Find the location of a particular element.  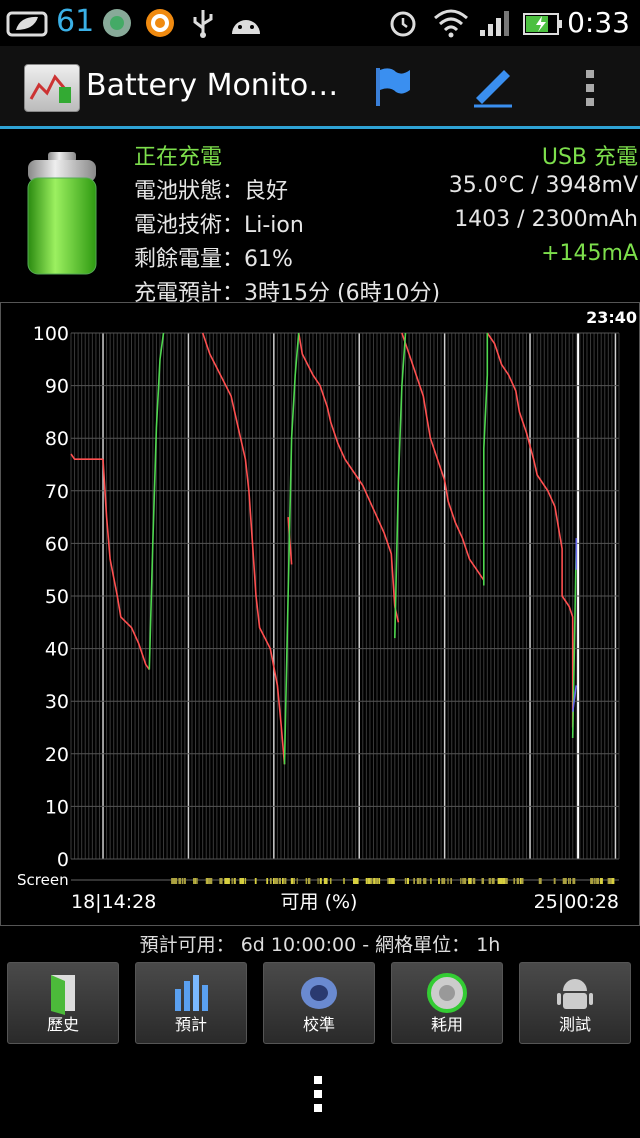

battery-big-icon is located at coordinates (62, 213).